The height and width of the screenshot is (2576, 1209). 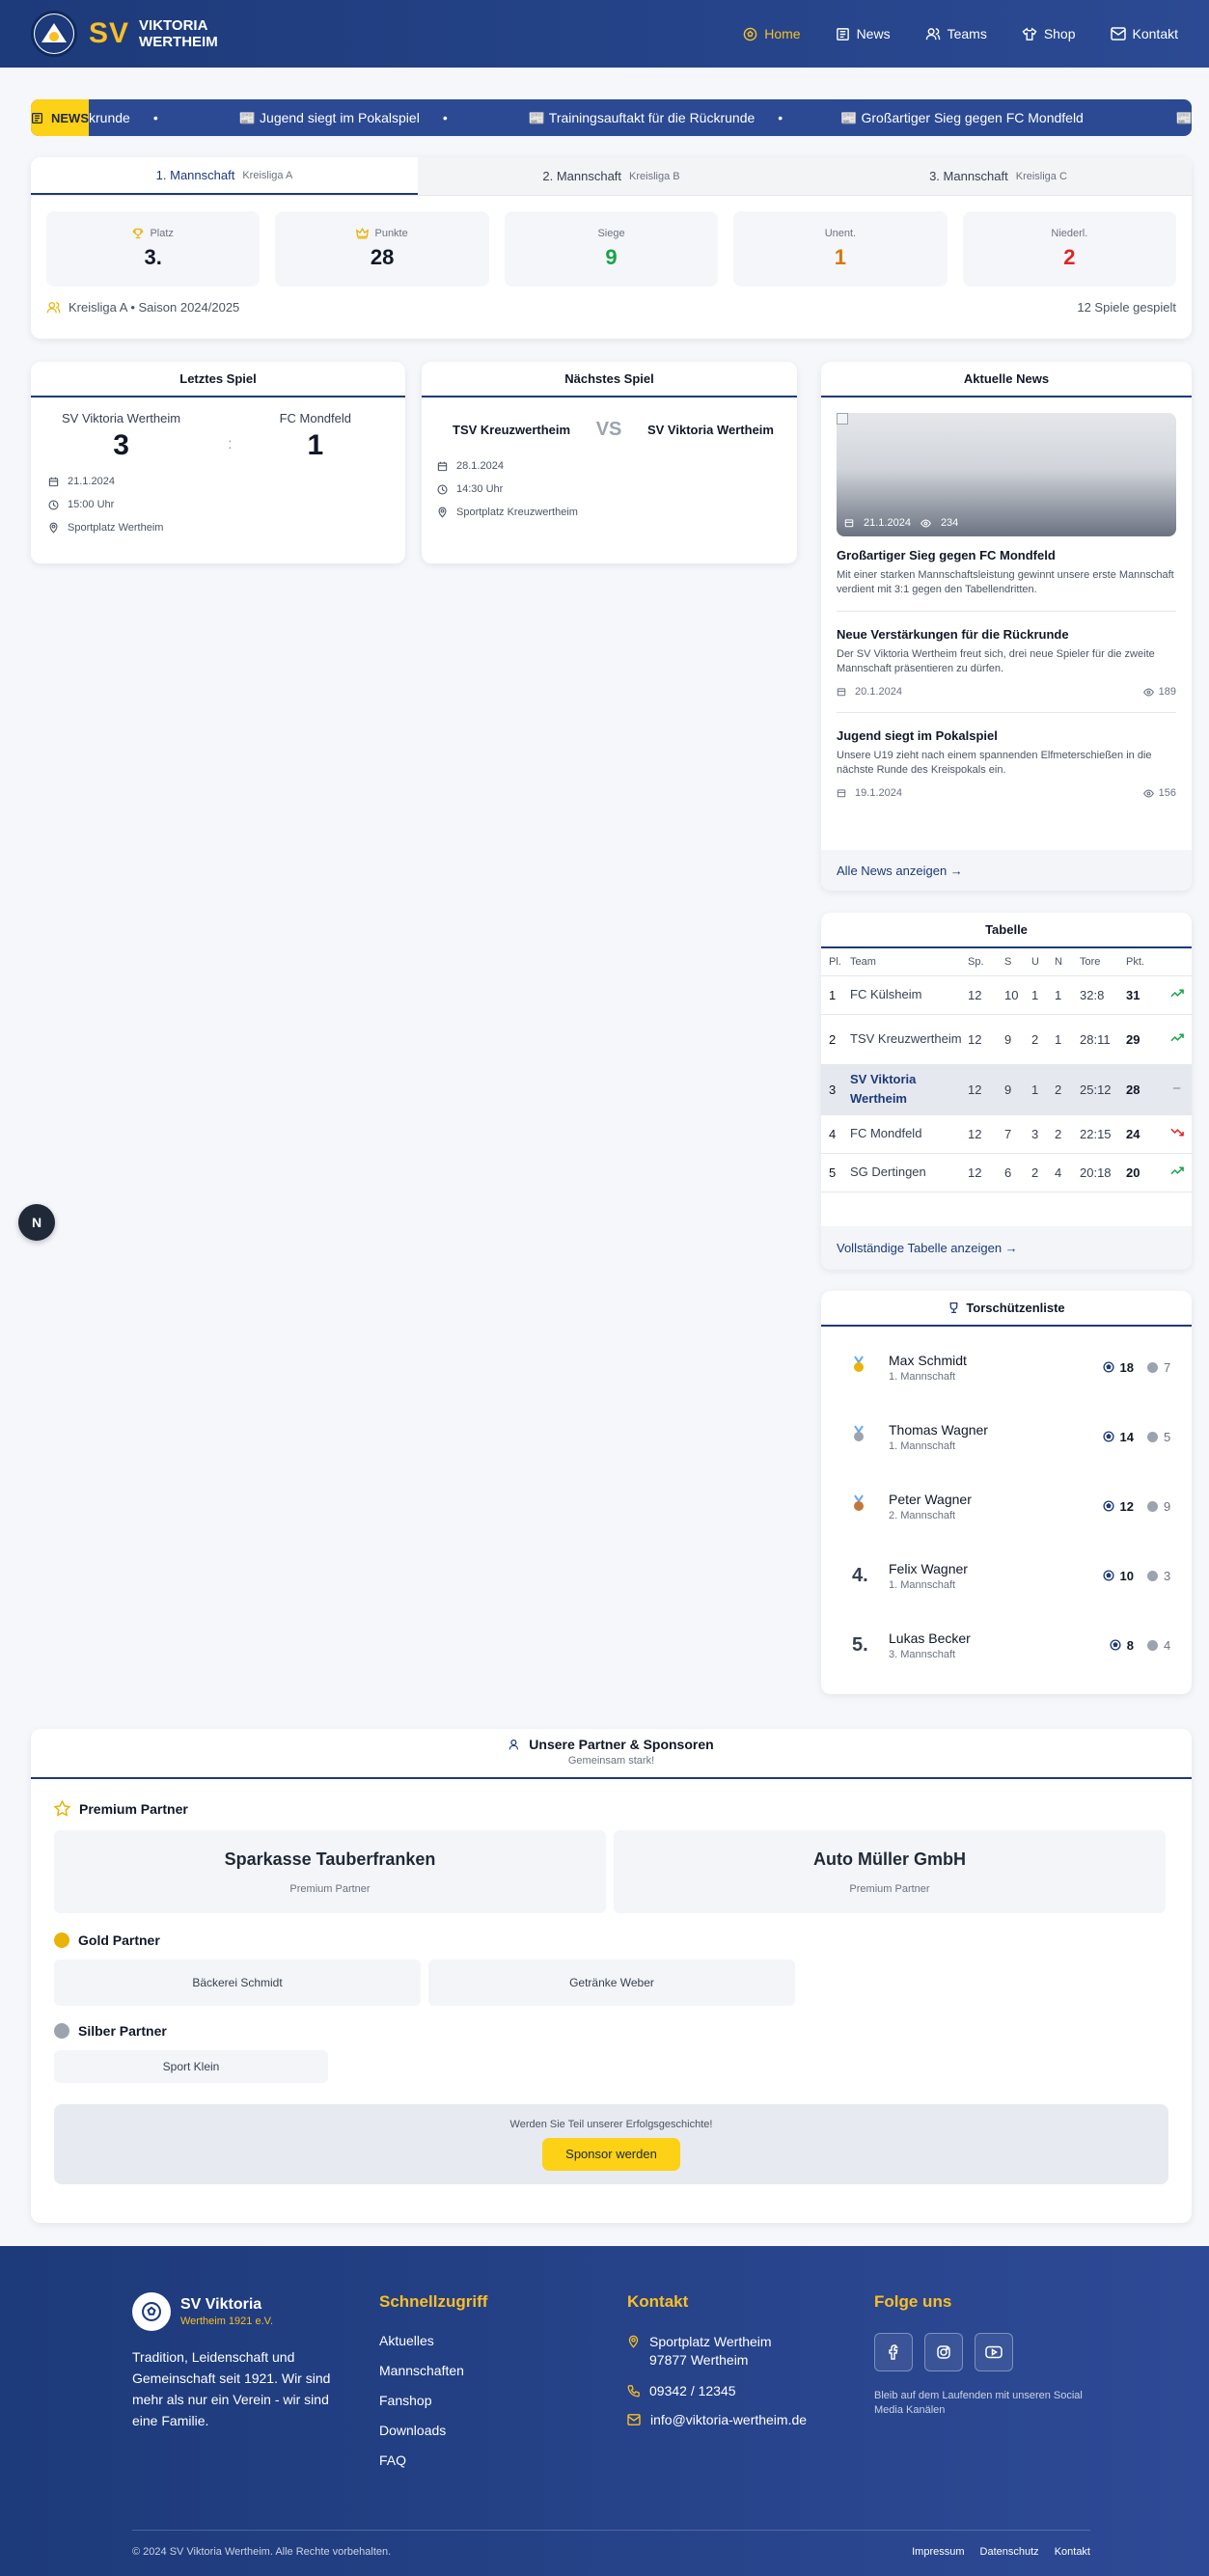 I want to click on scorer-row: Peter Wagner 2. Mannschaft 12 9, so click(x=1006, y=1506).